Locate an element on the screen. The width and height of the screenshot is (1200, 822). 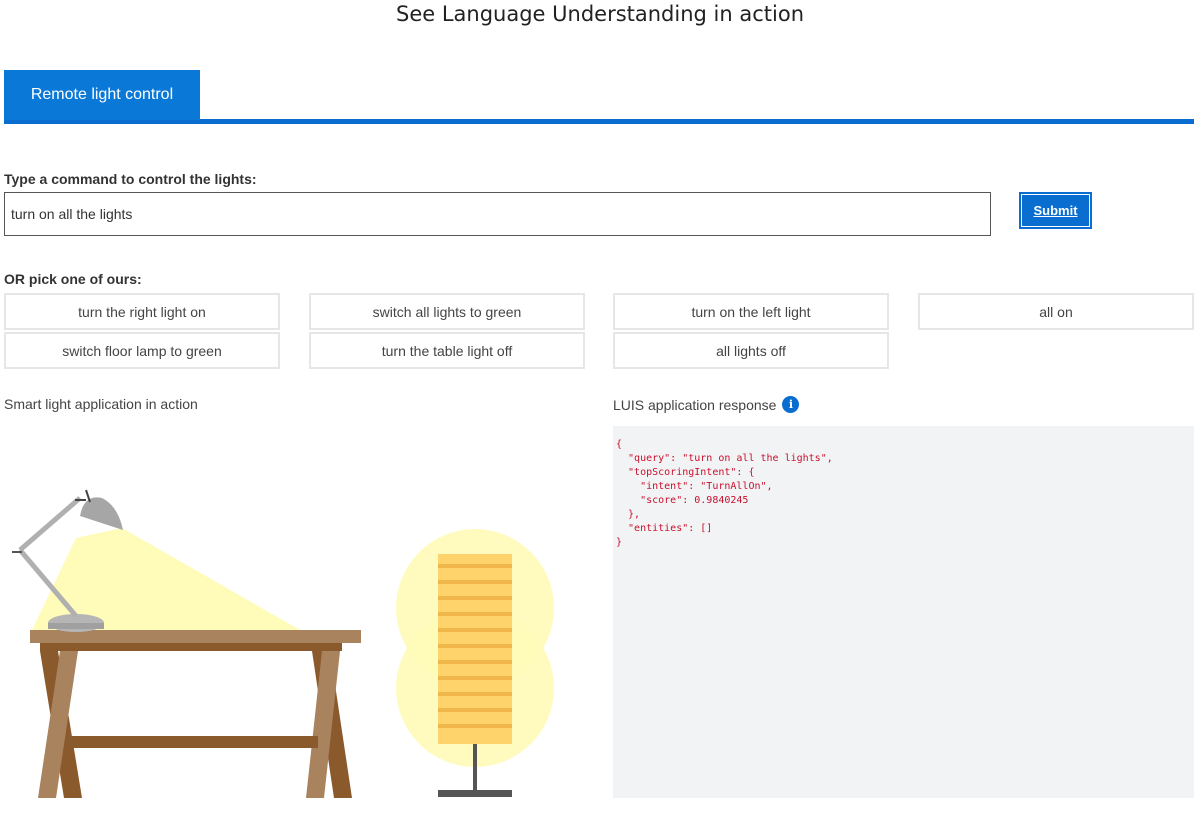
pick-option-button: all on is located at coordinates (1056, 311).